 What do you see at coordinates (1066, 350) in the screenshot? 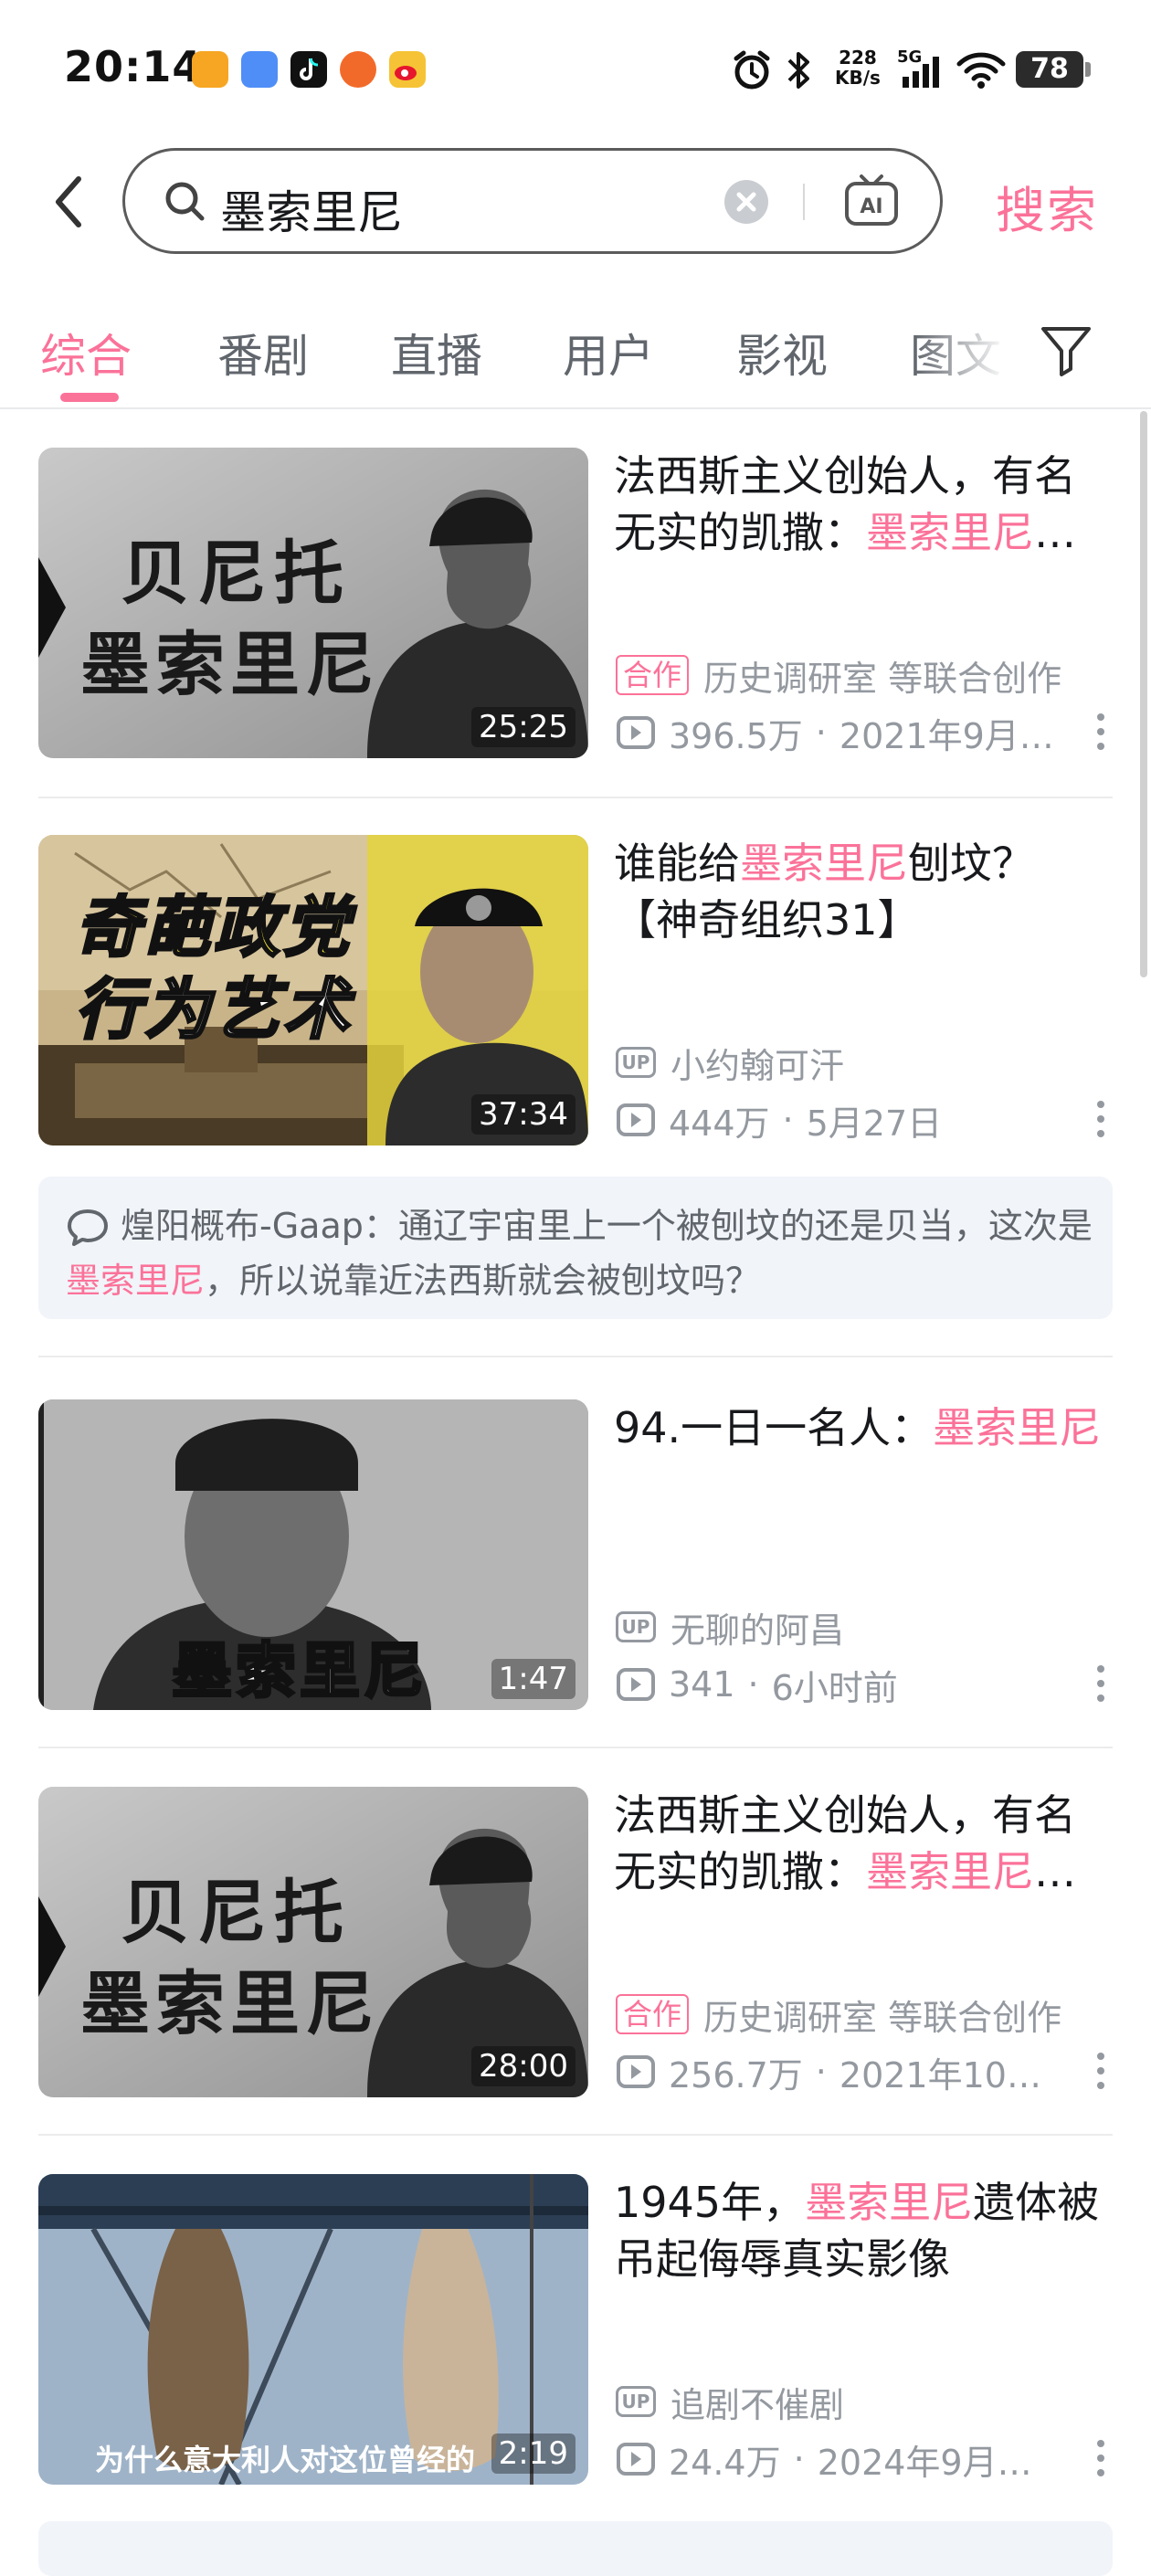
I see `filter-icon` at bounding box center [1066, 350].